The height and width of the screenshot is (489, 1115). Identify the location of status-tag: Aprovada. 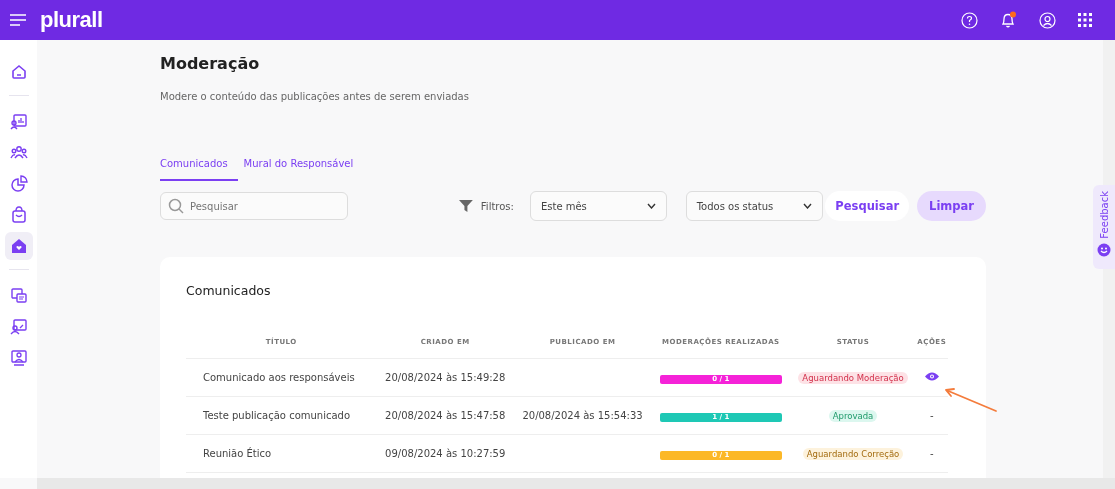
(853, 415).